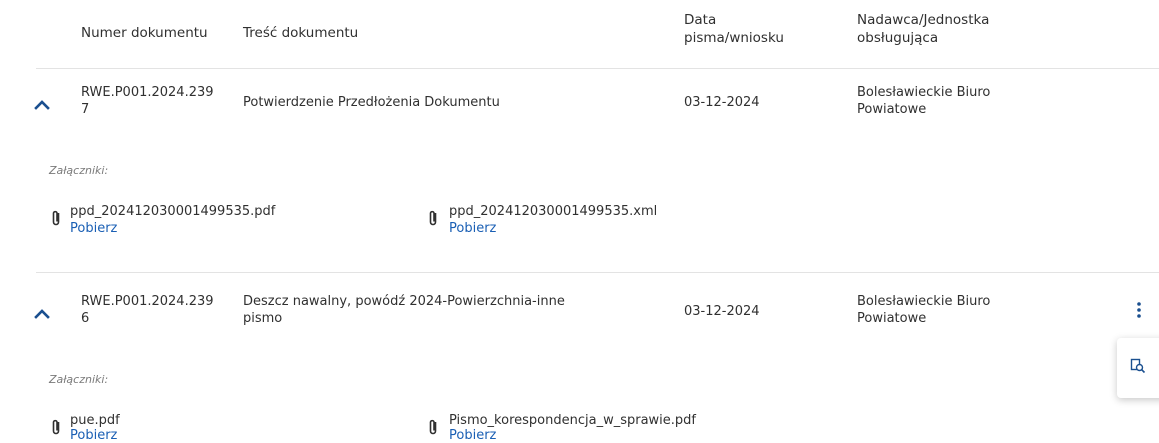 The image size is (1159, 443). What do you see at coordinates (597, 68) in the screenshot?
I see `header-divider` at bounding box center [597, 68].